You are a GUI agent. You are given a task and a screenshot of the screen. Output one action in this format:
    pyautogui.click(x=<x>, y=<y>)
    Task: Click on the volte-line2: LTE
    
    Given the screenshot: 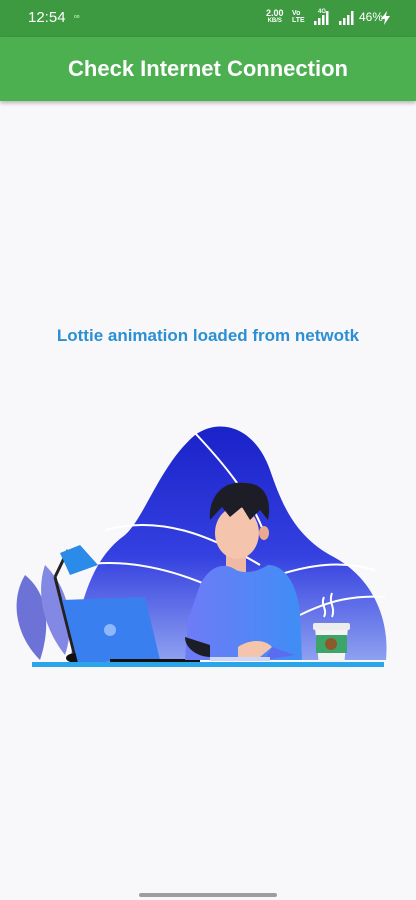 What is the action you would take?
    pyautogui.click(x=298, y=20)
    